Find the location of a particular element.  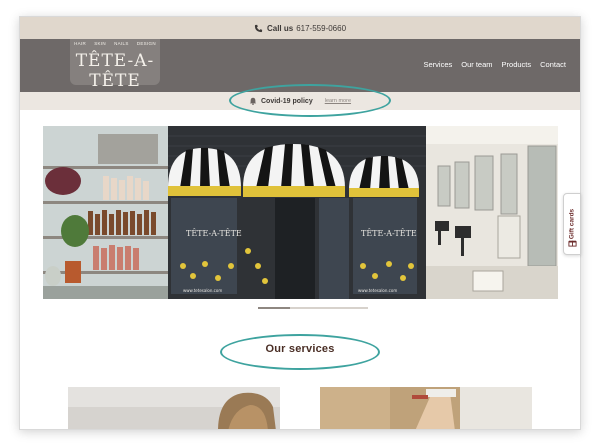

carousel-indicator is located at coordinates (313, 308).